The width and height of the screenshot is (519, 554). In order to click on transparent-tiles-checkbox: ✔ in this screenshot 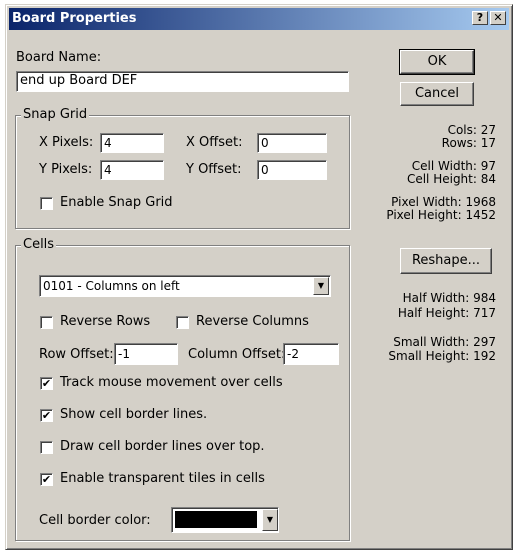, I will do `click(46, 479)`.